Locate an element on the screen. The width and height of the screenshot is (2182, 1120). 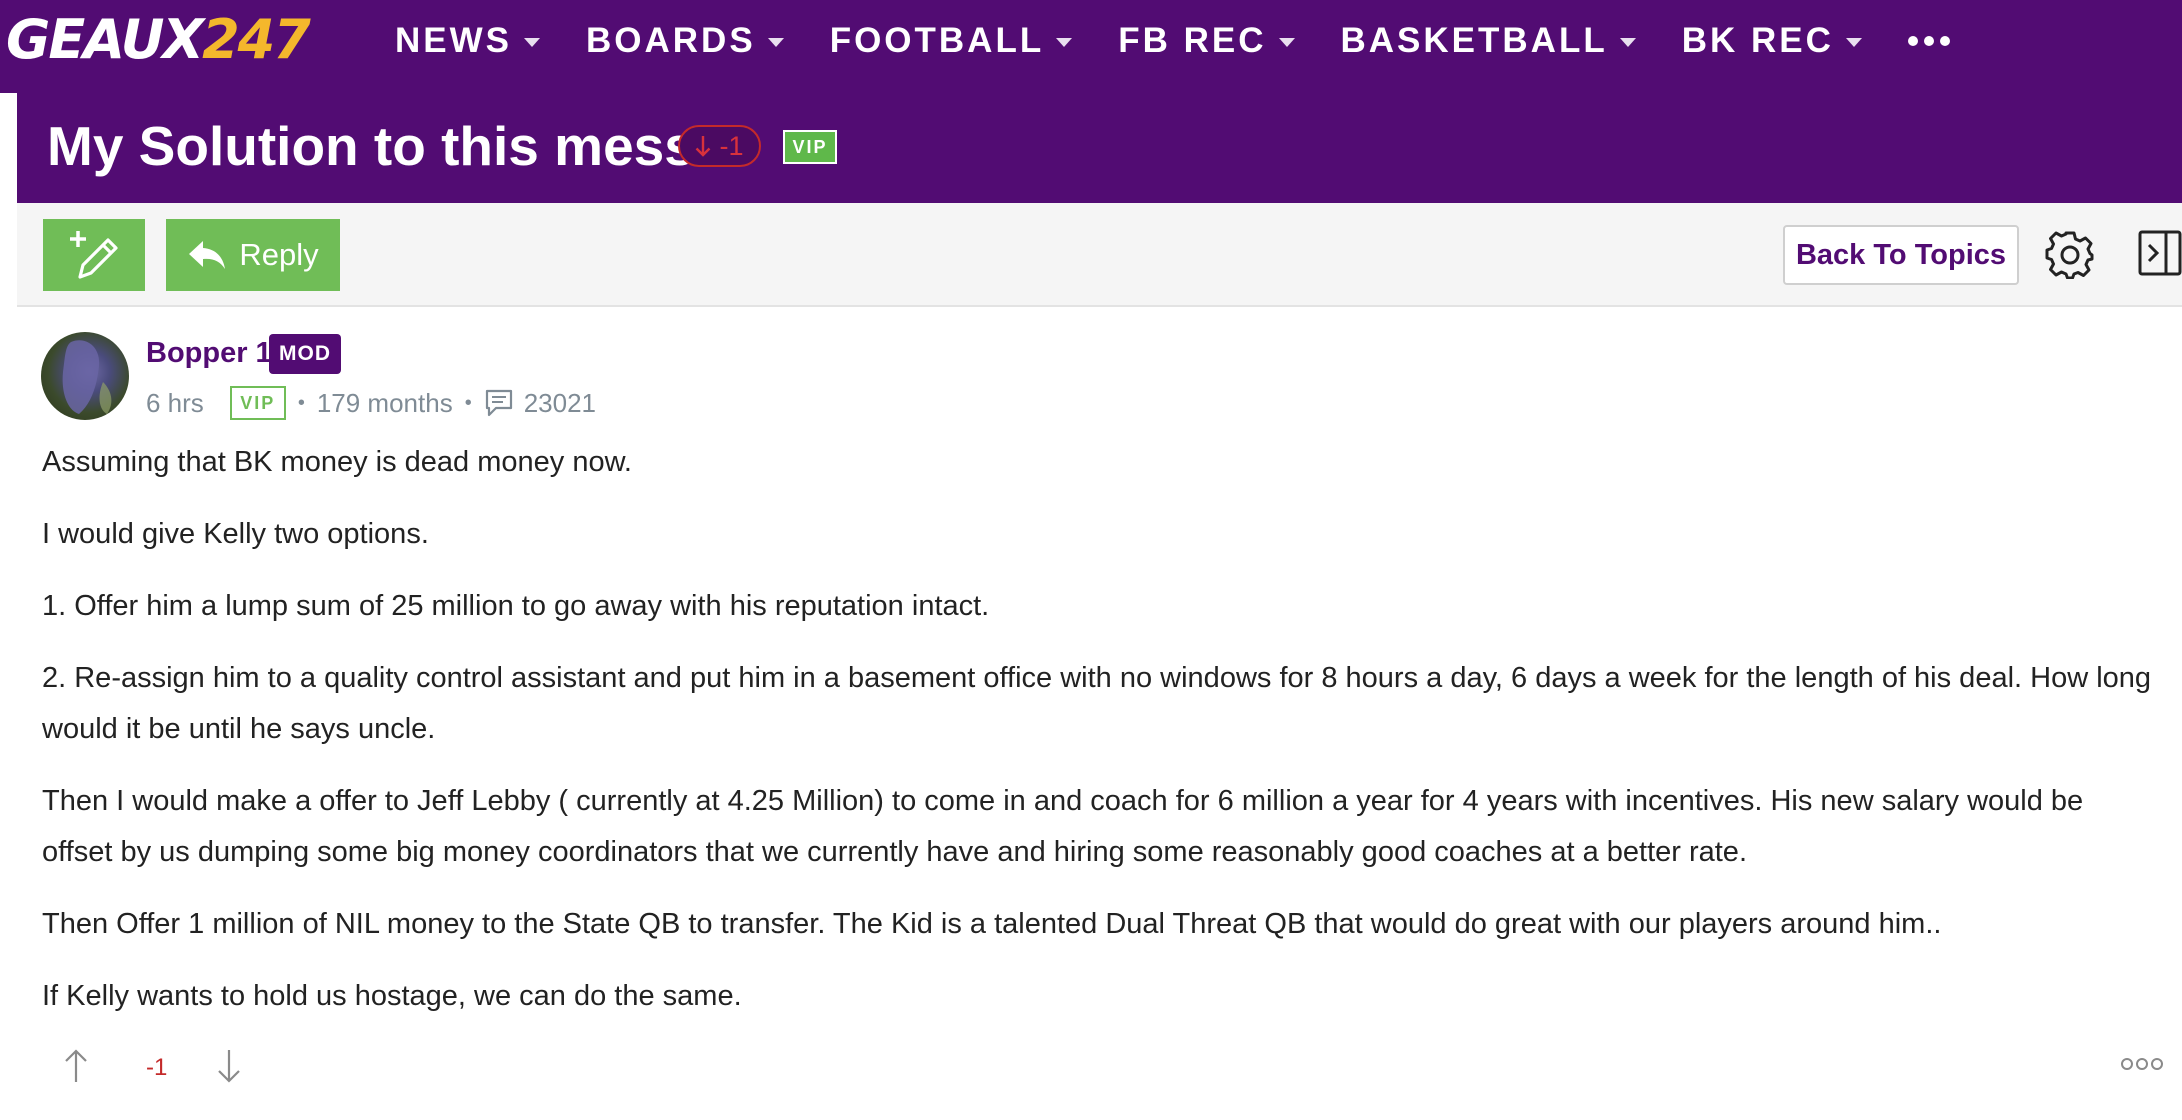
site-logo: GEAUX247 is located at coordinates (158, 40).